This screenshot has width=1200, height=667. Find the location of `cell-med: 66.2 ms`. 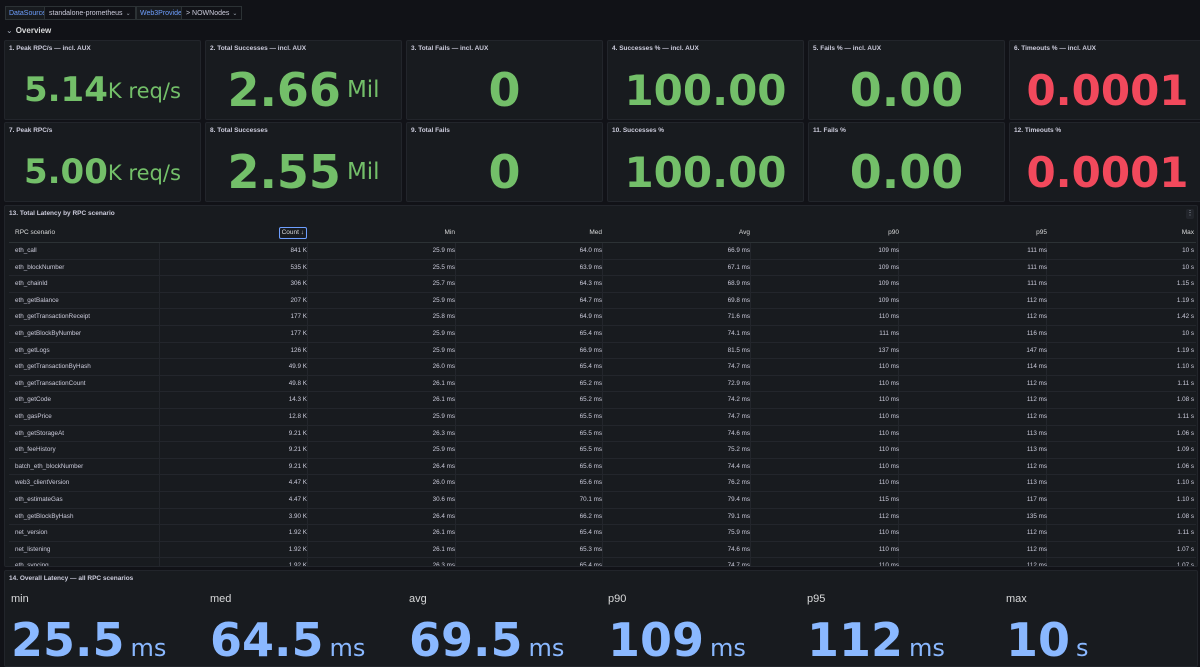

cell-med: 66.2 ms is located at coordinates (590, 516).